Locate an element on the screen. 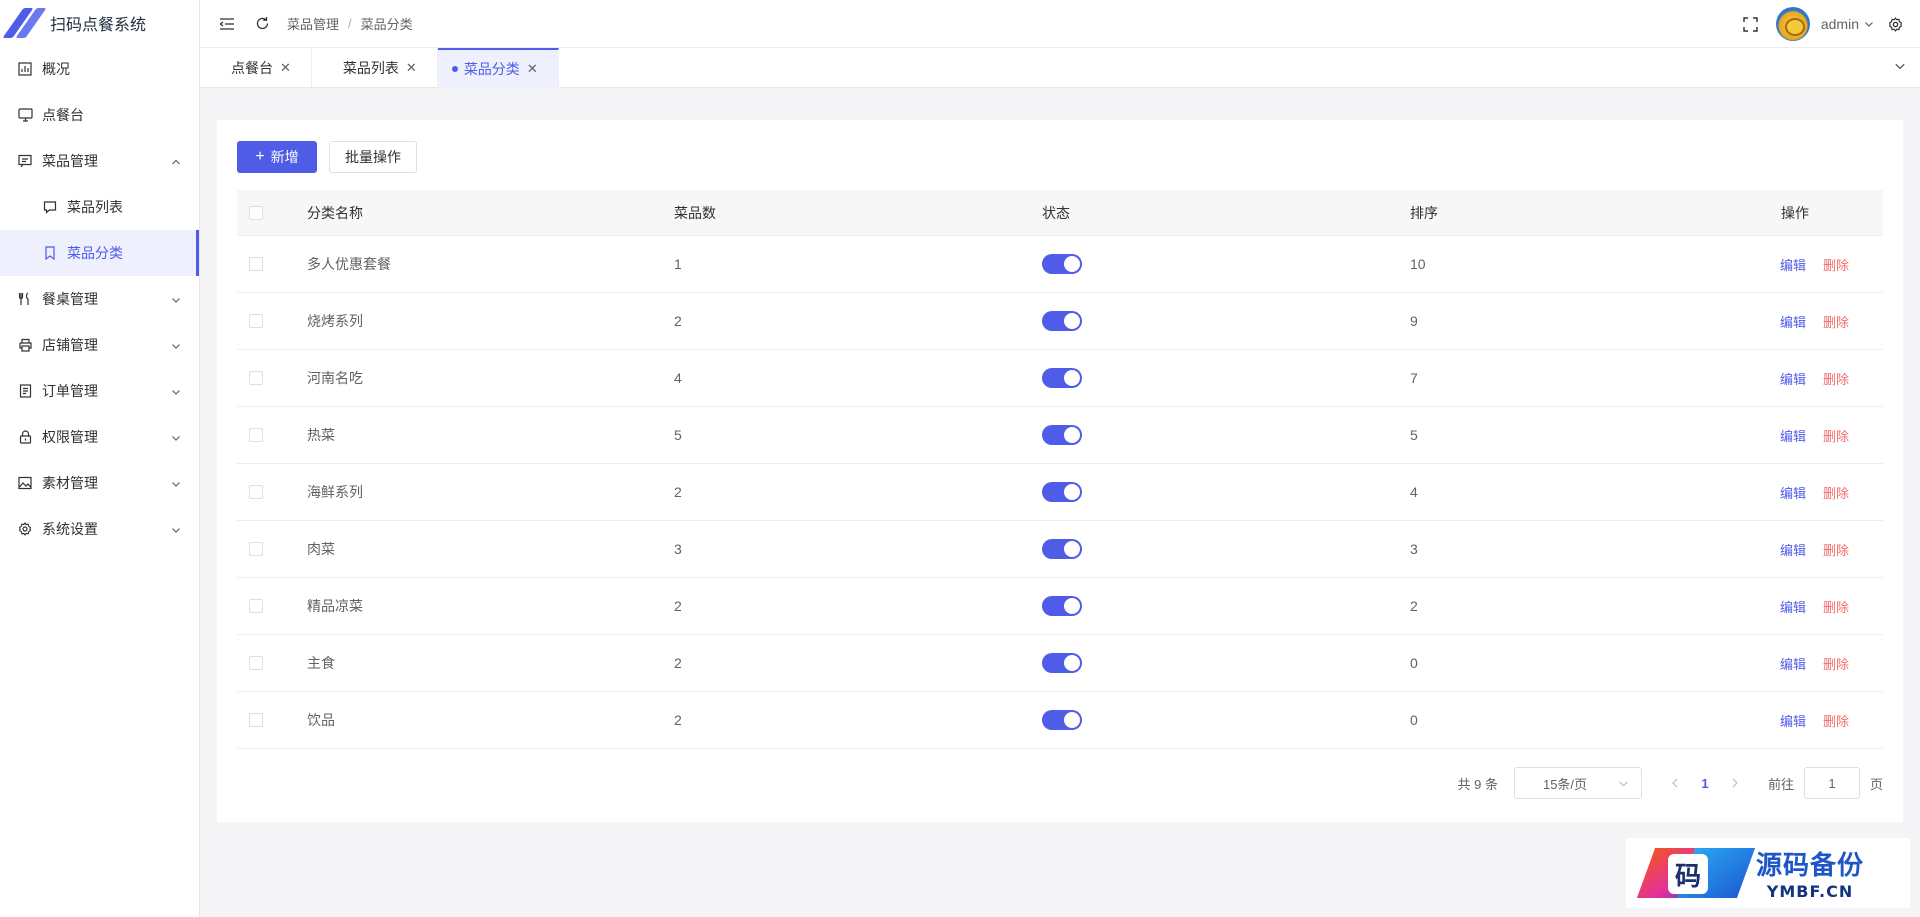 This screenshot has width=1920, height=917. top-header: 菜品管理 / 菜品分类 admin is located at coordinates (1060, 24).